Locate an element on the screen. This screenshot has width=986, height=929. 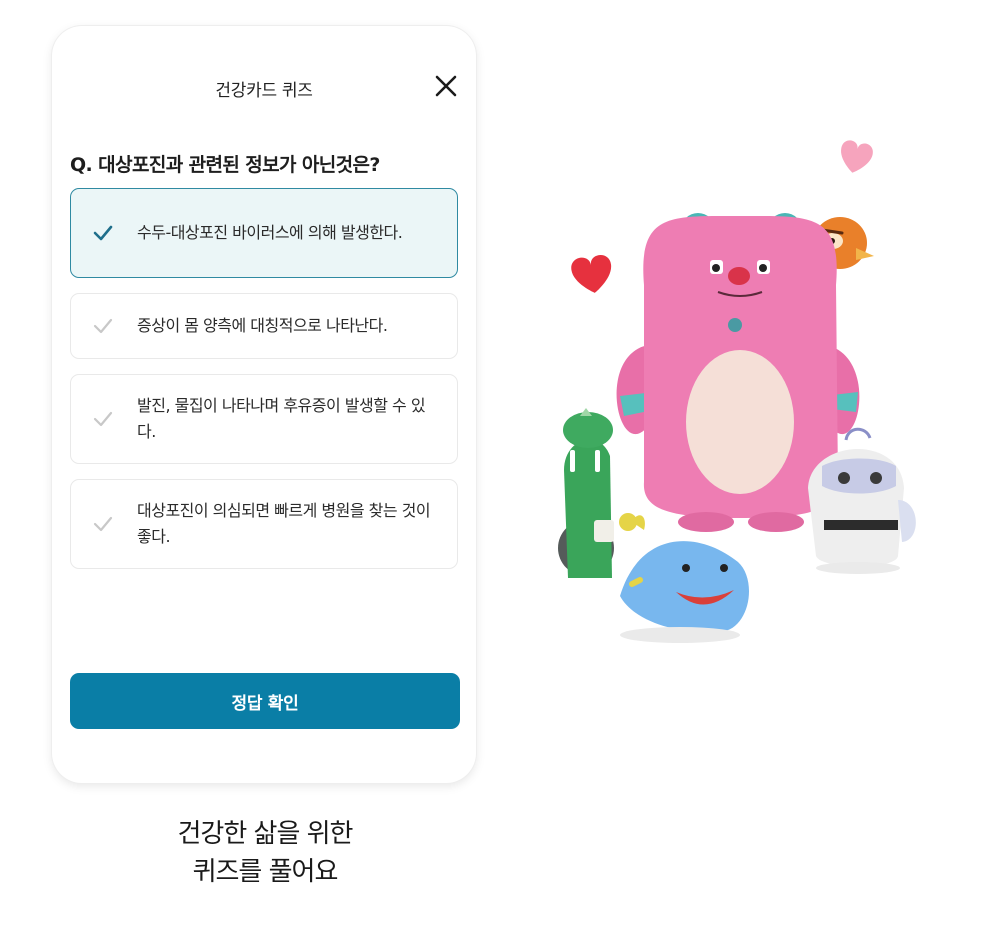
quiz-option-2: 증상이 몸 양측에 대칭적으로 나타난다. is located at coordinates (264, 326).